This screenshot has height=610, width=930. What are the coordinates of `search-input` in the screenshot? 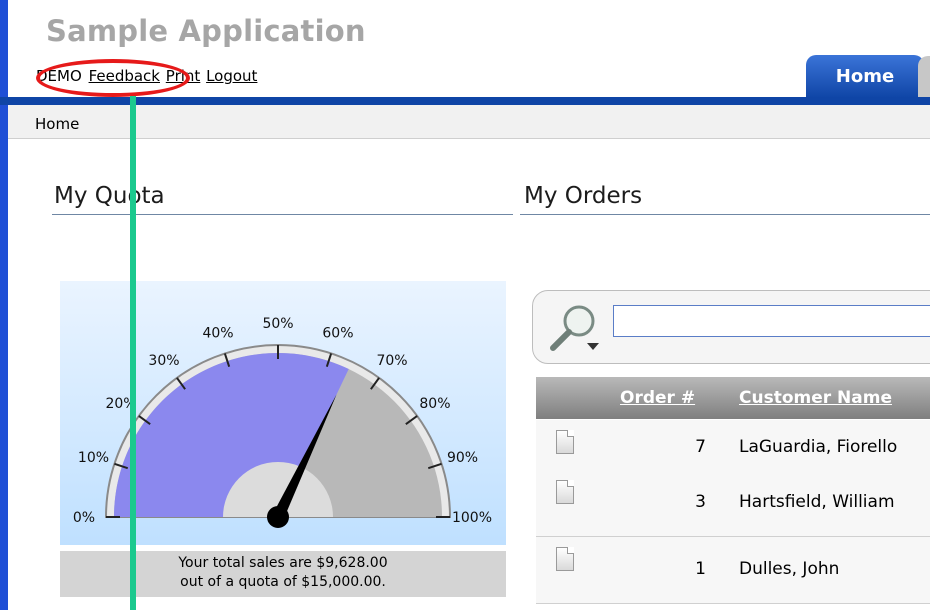 It's located at (771, 321).